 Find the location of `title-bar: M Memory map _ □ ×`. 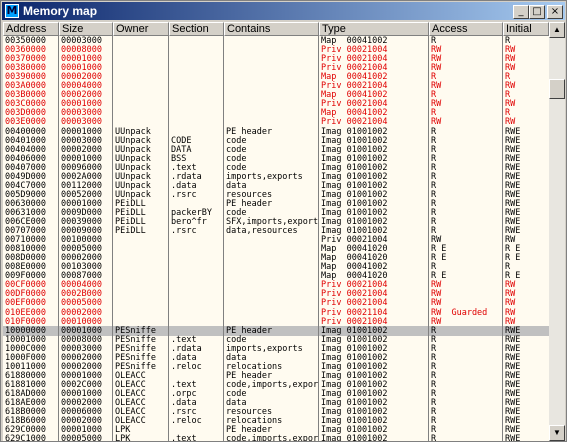

title-bar: M Memory map _ □ × is located at coordinates (283, 11).